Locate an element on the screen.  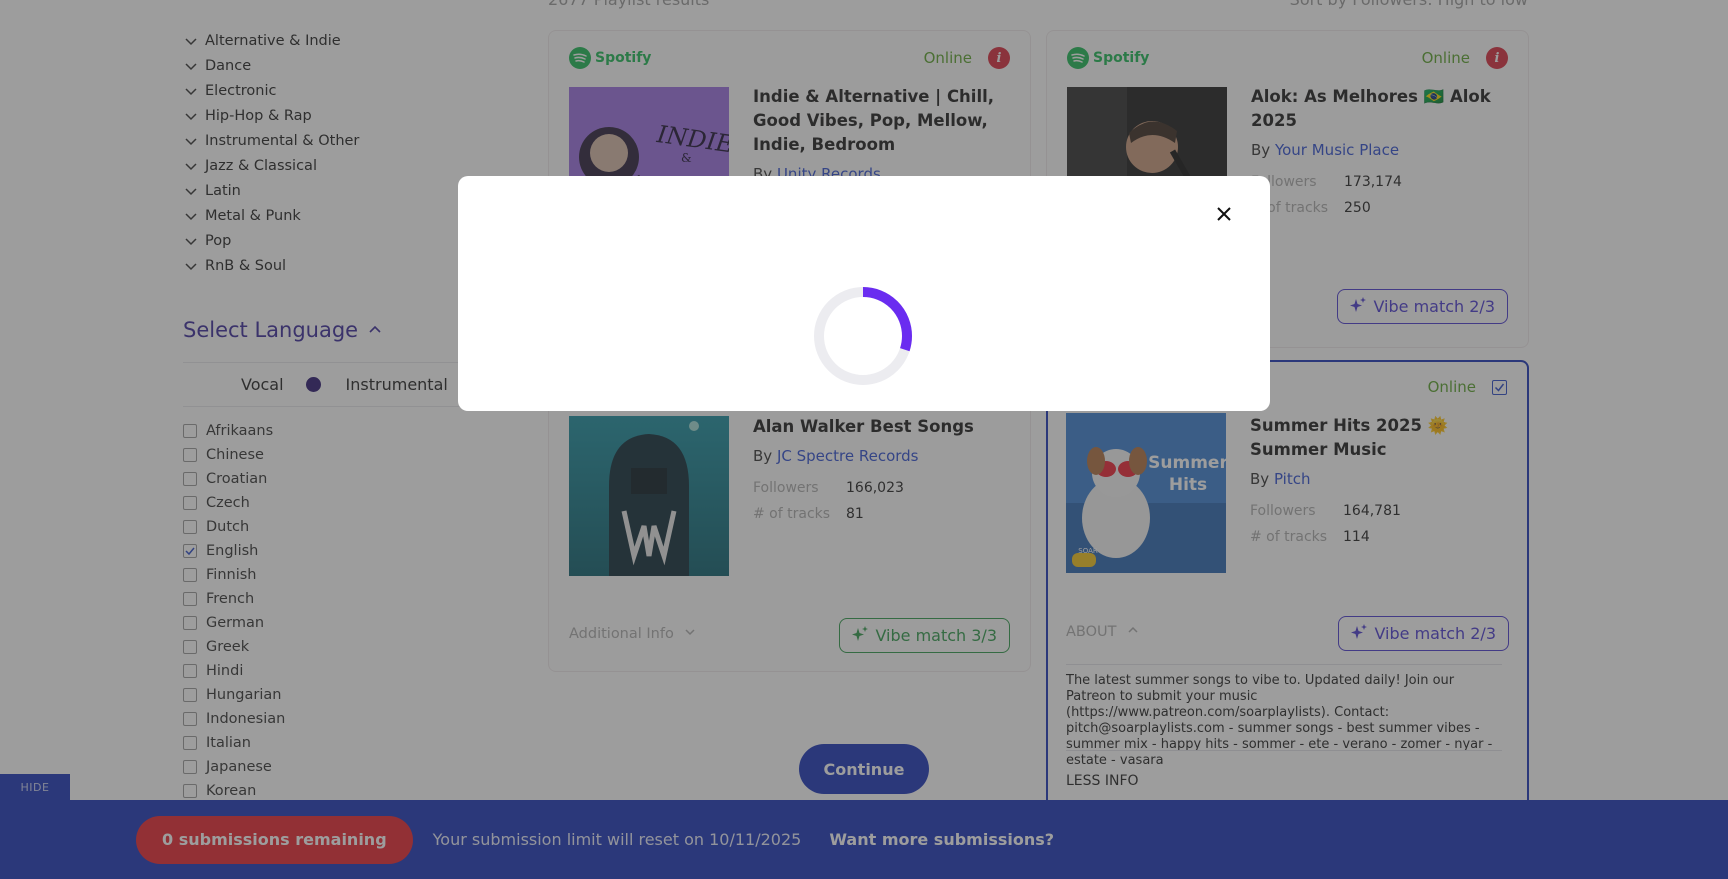
loading-spinner is located at coordinates (863, 336).